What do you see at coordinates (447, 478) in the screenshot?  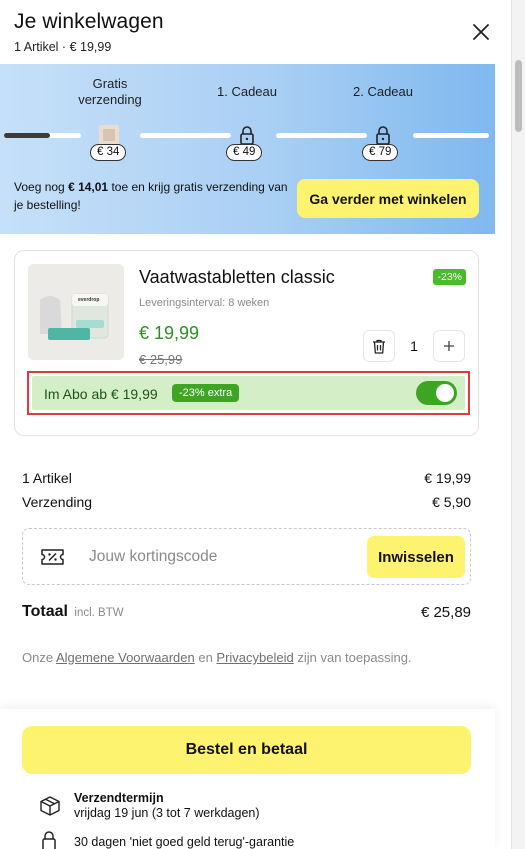 I see `items-value: € 19,99` at bounding box center [447, 478].